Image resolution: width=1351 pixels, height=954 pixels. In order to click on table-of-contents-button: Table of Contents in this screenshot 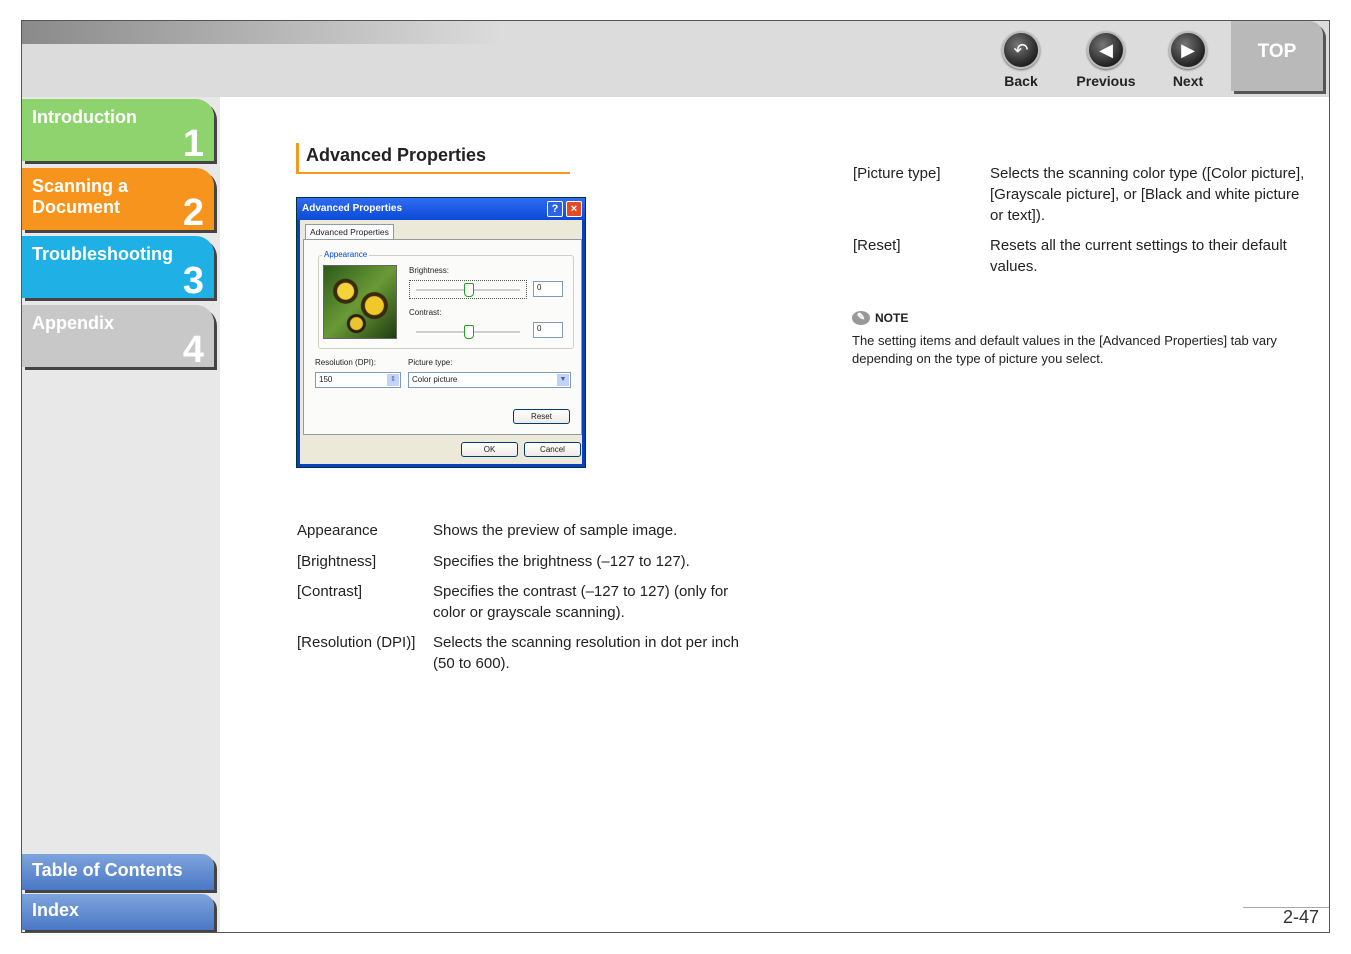, I will do `click(118, 872)`.